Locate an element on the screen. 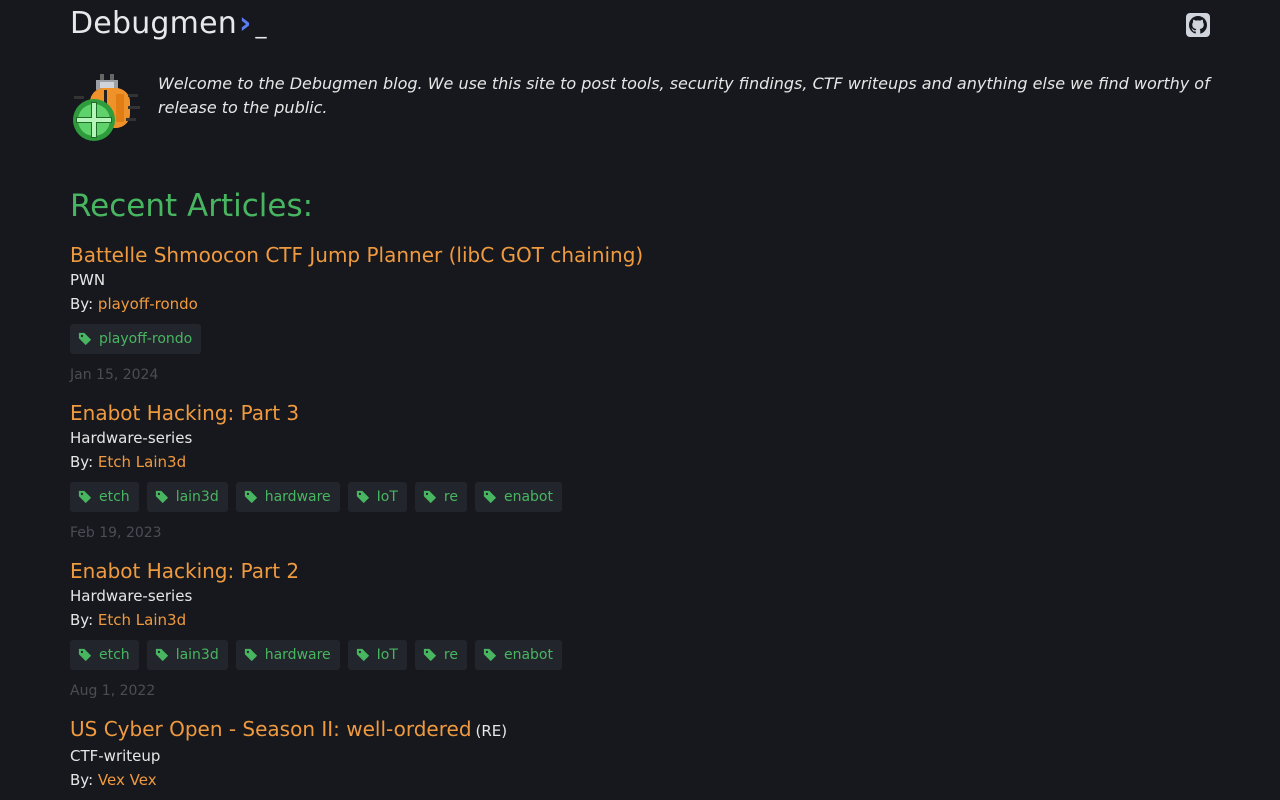 The width and height of the screenshot is (1280, 800). article-date: Jan 15, 2024 is located at coordinates (114, 375).